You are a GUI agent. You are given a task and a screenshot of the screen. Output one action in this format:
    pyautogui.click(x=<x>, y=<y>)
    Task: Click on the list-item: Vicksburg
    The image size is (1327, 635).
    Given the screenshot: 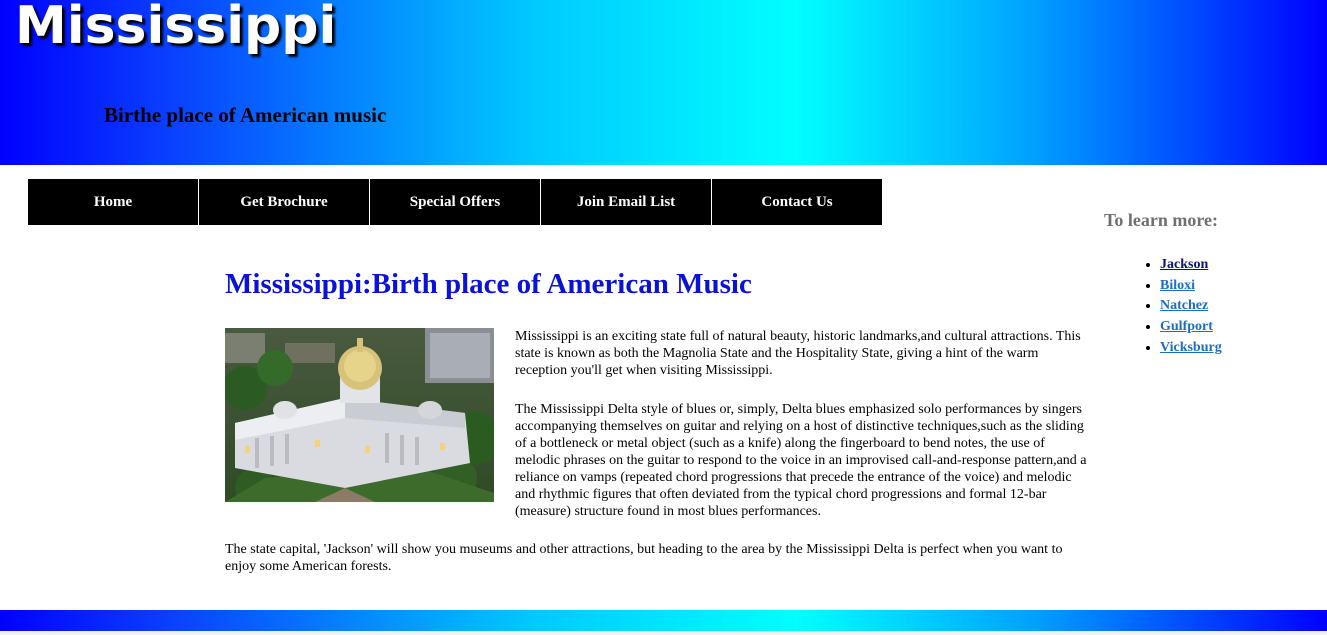 What is the action you would take?
    pyautogui.click(x=1191, y=348)
    